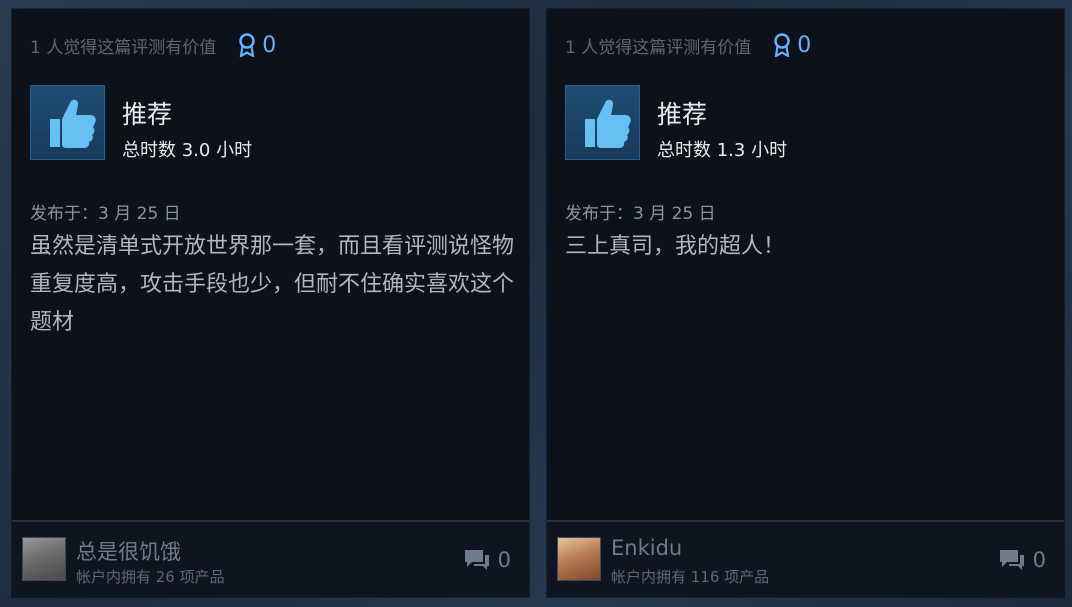 This screenshot has width=1072, height=607. Describe the element at coordinates (270, 558) in the screenshot. I see `review-footer: 总是很饥饿 帐户内拥有 26 项产品 0` at that location.